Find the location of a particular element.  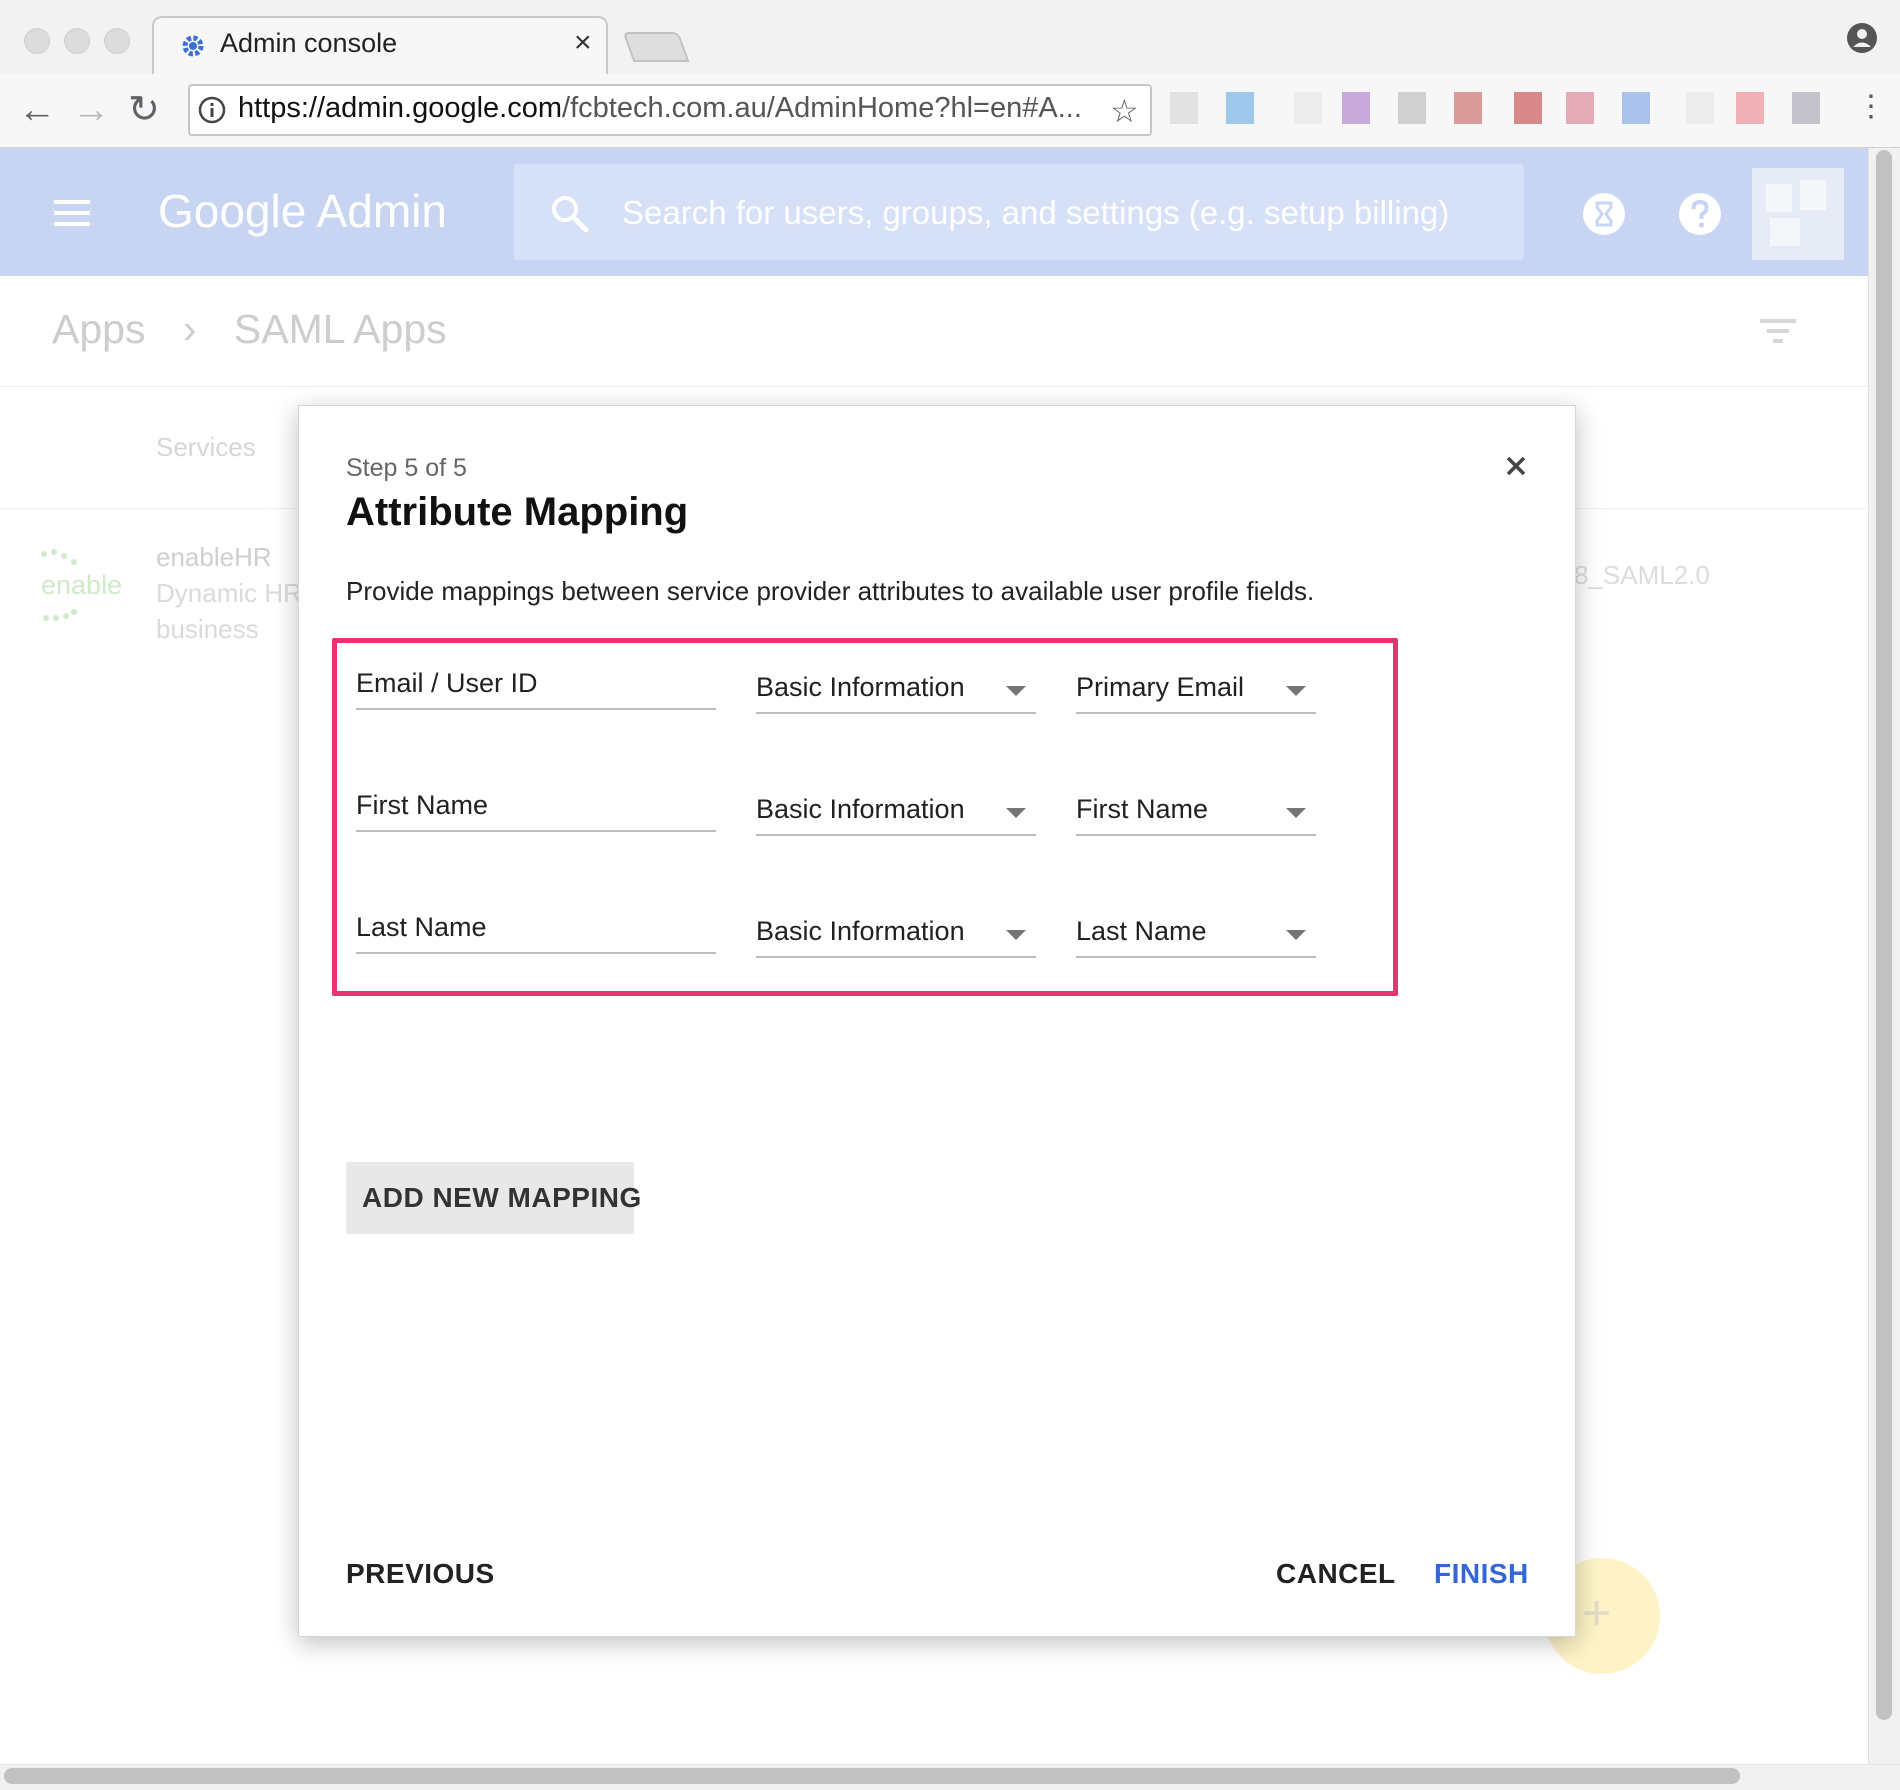

svg-text: enable is located at coordinates (81, 585).